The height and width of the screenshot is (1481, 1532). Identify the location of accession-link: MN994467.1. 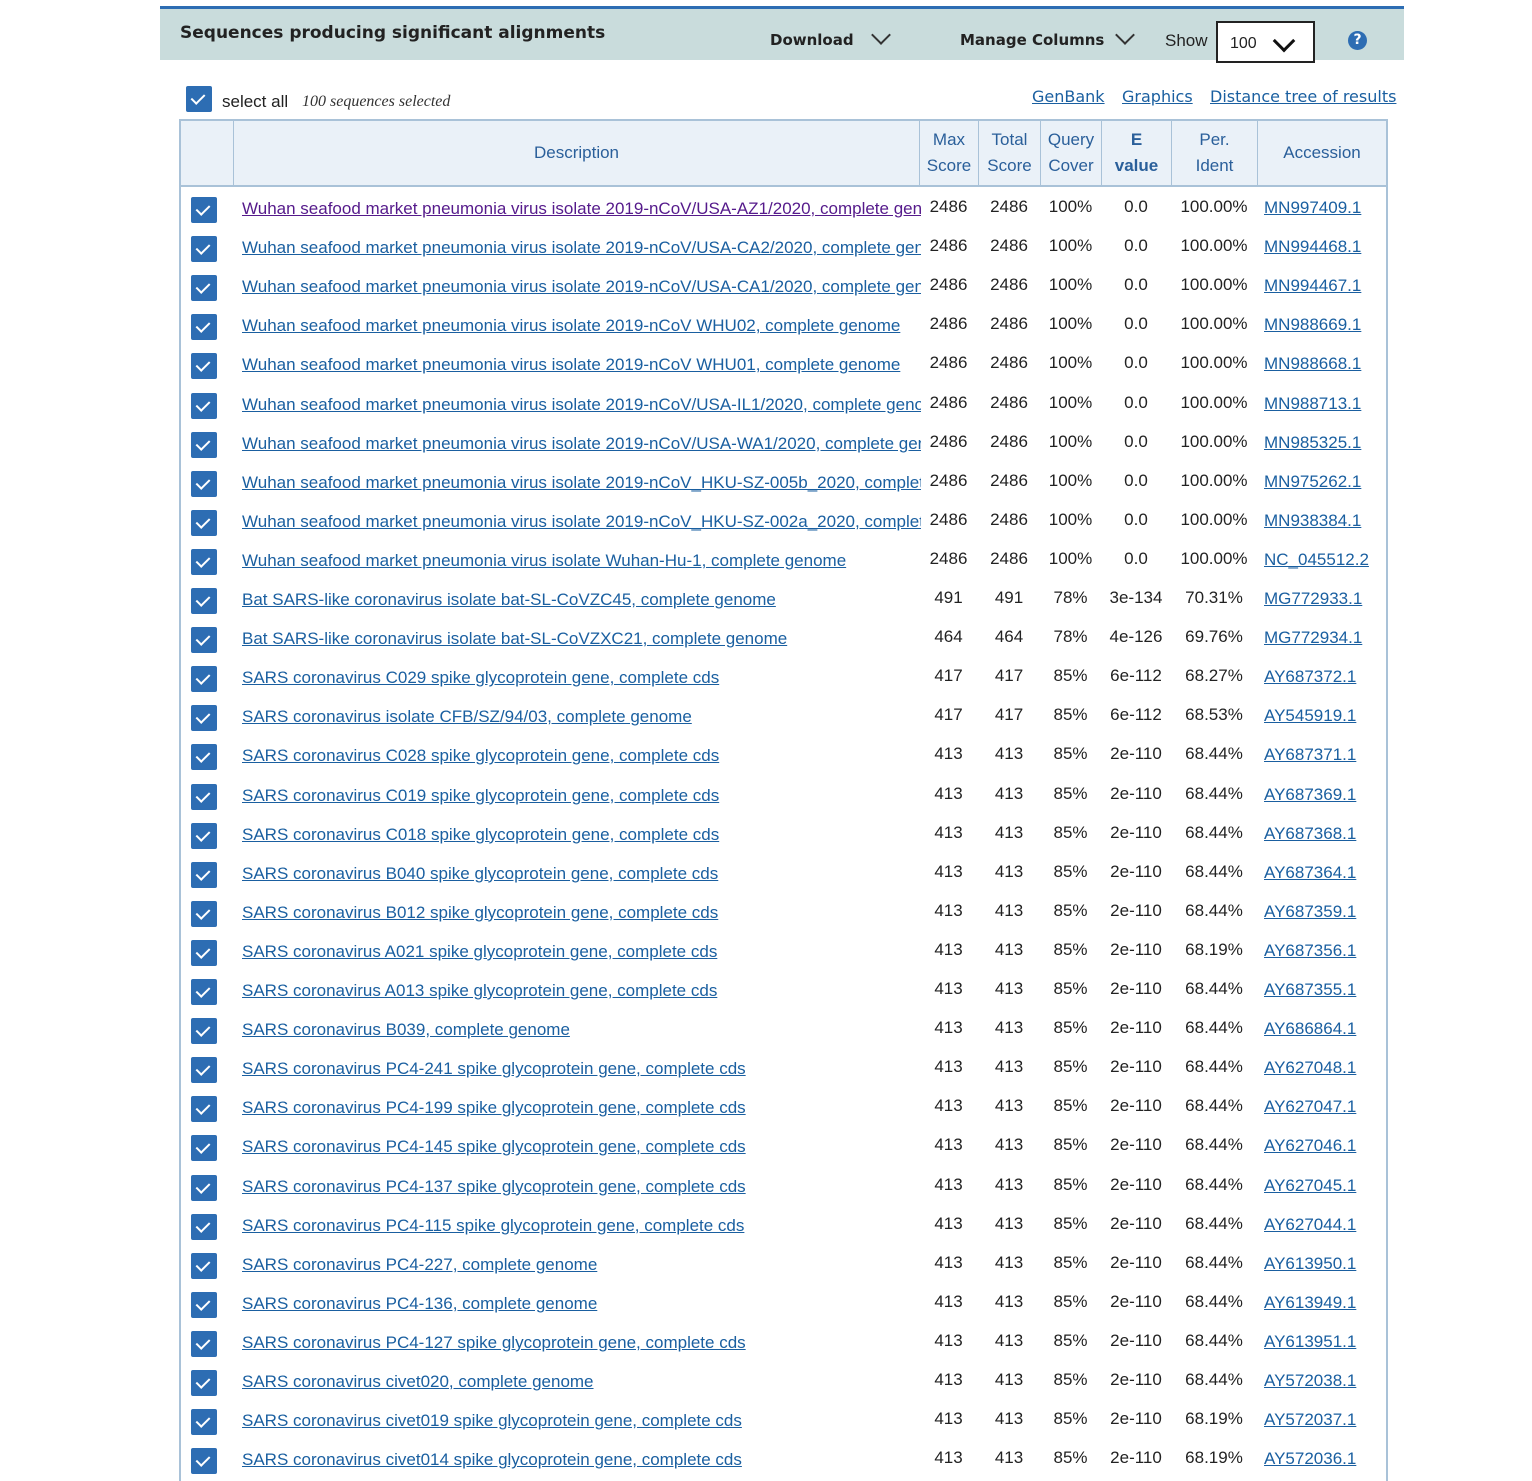
(1312, 286).